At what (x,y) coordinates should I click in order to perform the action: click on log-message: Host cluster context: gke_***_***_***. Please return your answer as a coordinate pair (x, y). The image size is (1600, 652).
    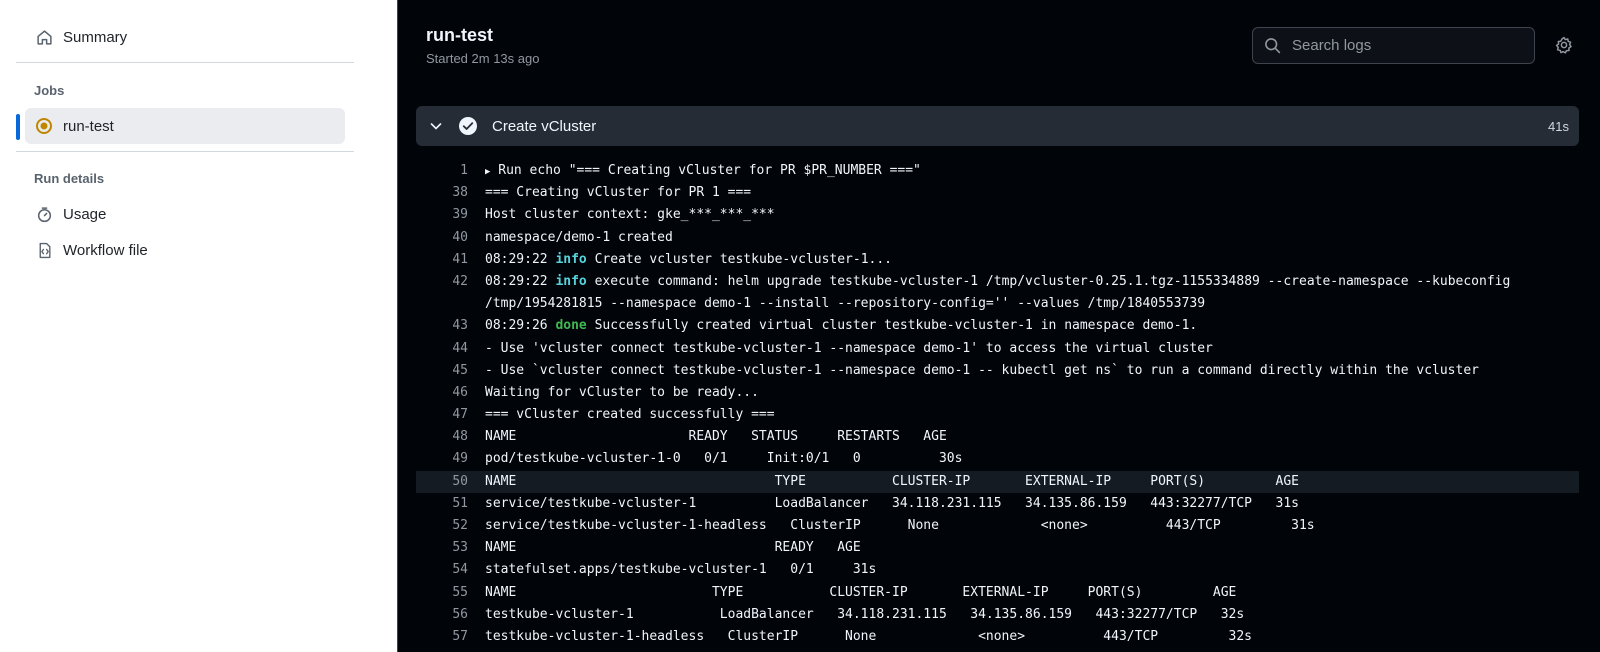
    Looking at the image, I should click on (630, 215).